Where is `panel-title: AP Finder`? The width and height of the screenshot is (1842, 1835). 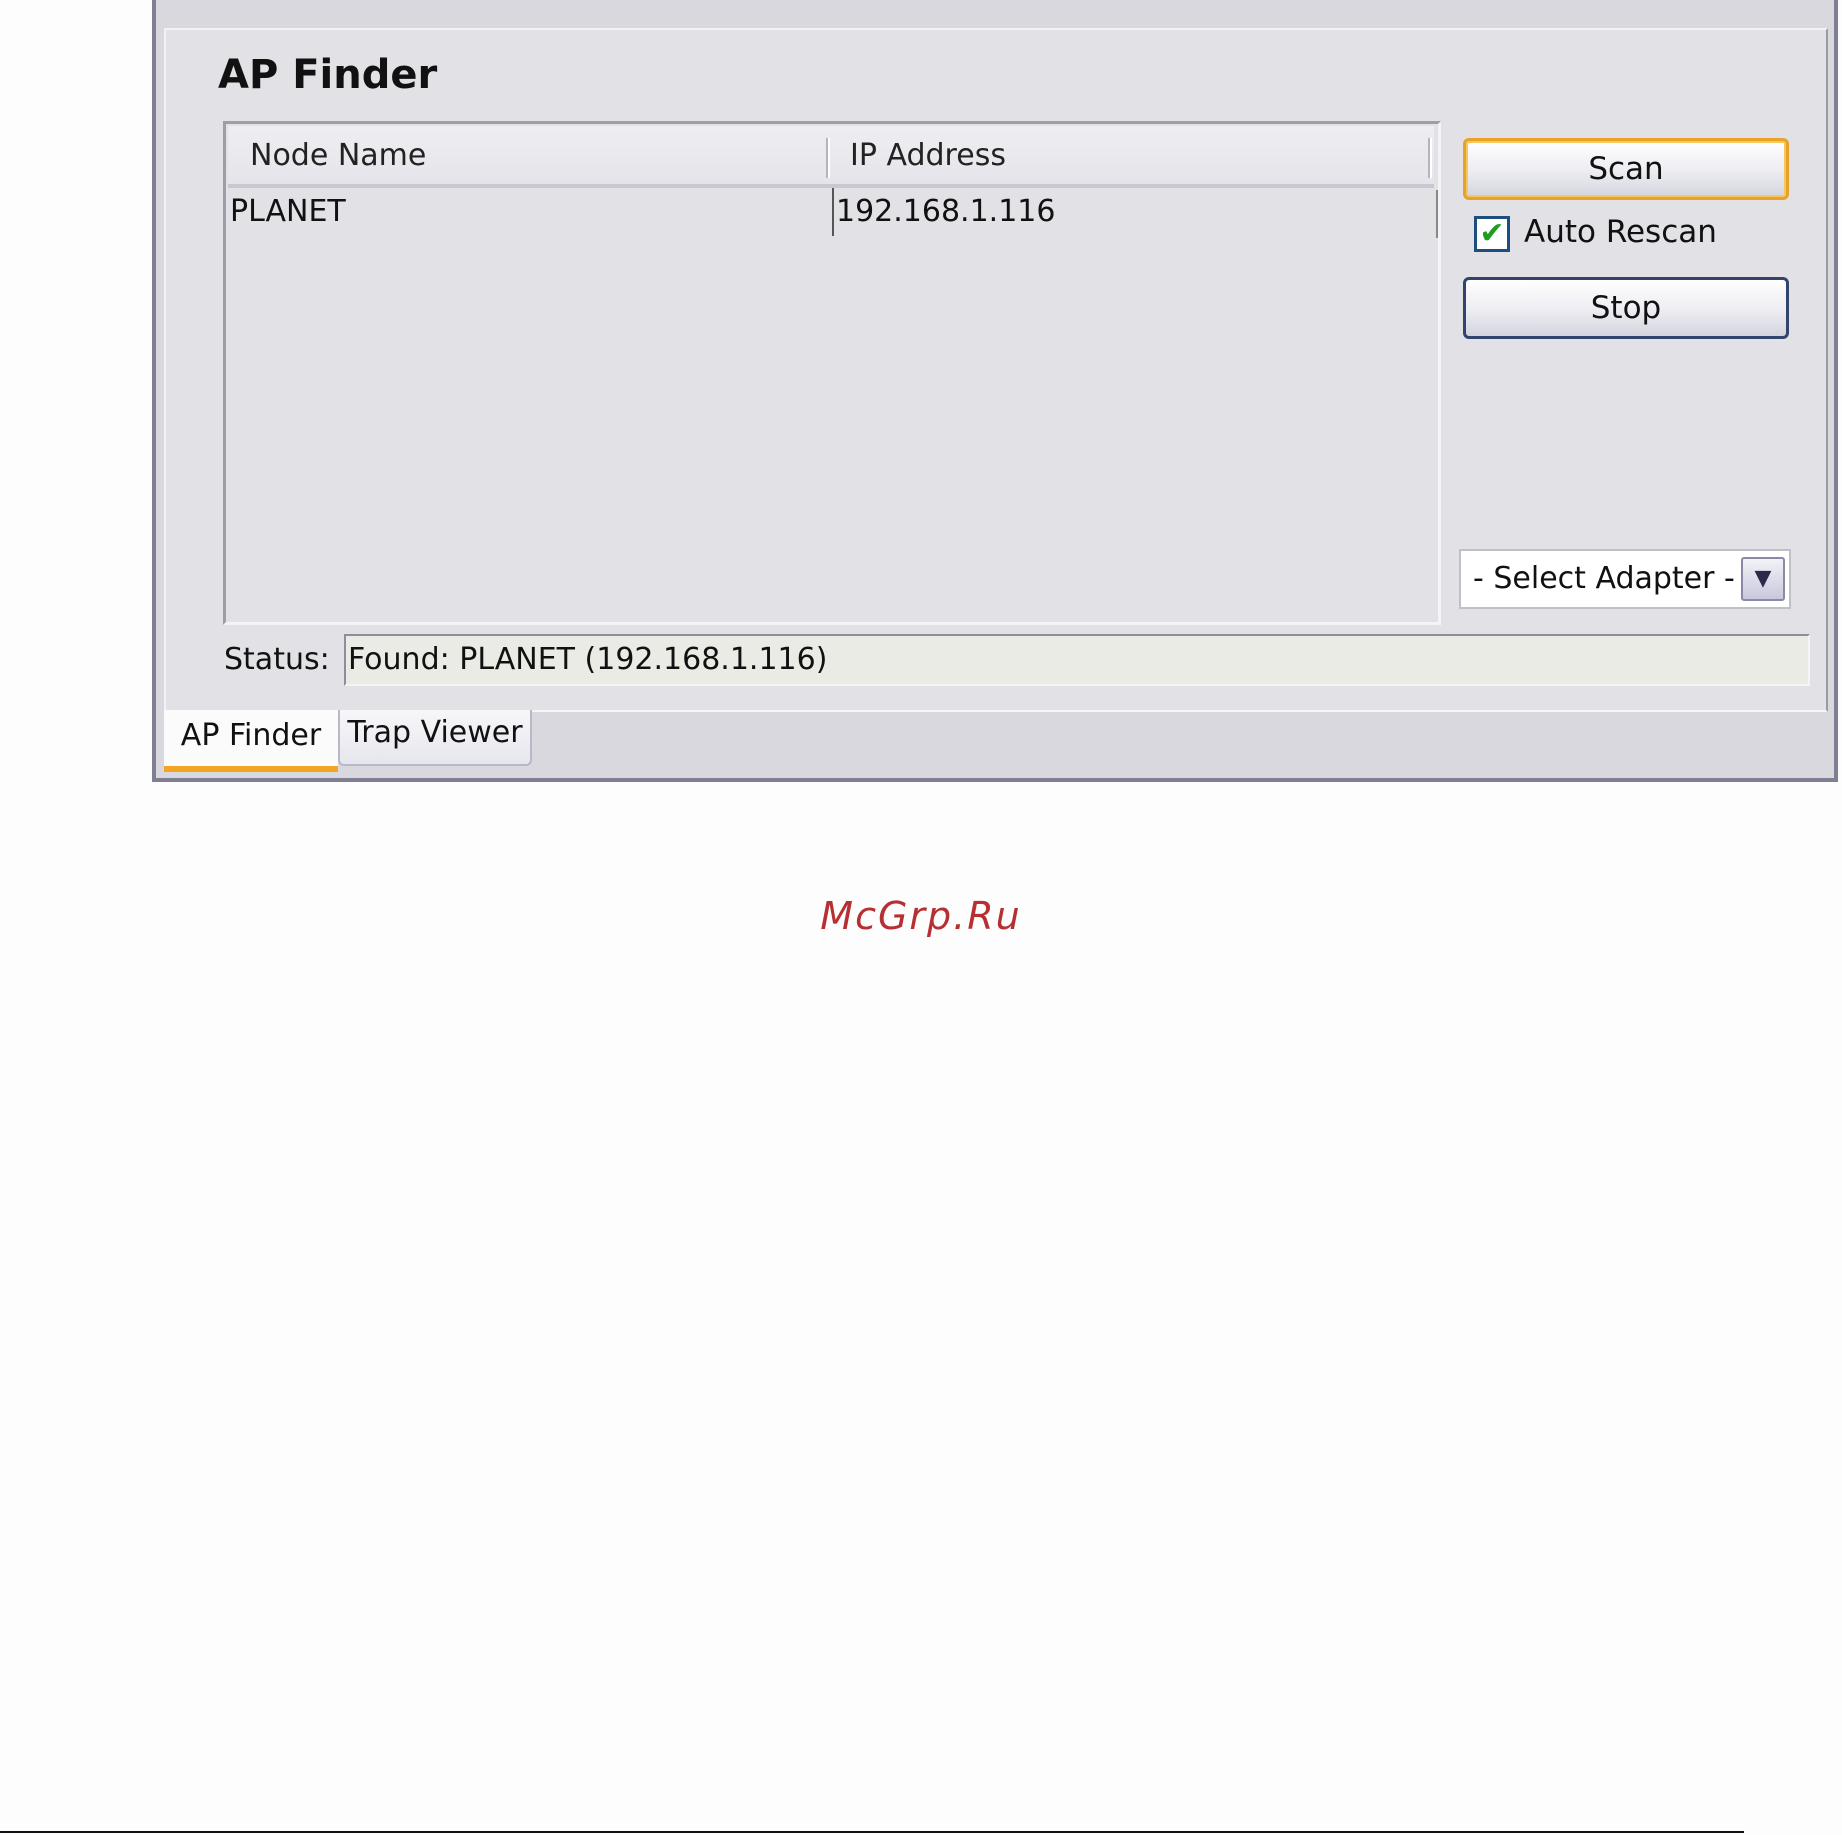 panel-title: AP Finder is located at coordinates (328, 75).